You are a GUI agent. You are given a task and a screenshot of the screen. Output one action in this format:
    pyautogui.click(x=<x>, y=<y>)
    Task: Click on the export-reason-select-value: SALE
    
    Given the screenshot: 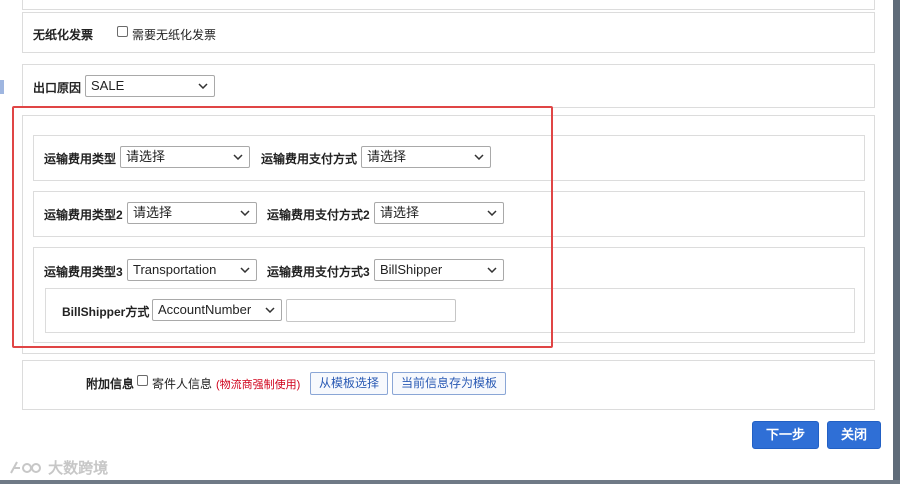 What is the action you would take?
    pyautogui.click(x=108, y=85)
    